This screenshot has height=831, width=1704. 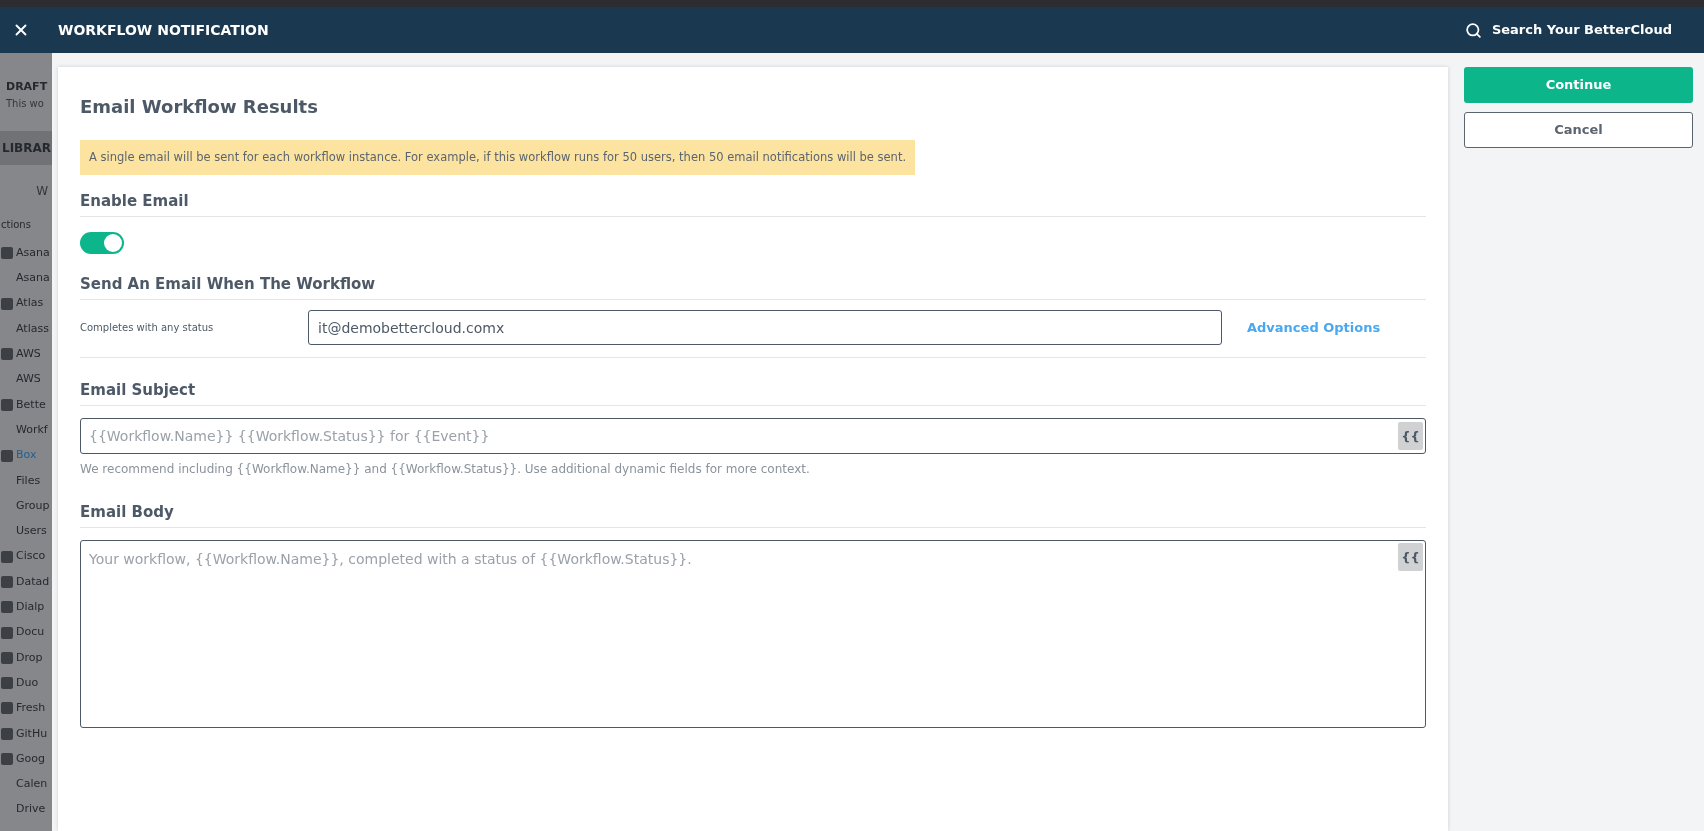 I want to click on sidebar-item: Users, so click(x=31, y=531).